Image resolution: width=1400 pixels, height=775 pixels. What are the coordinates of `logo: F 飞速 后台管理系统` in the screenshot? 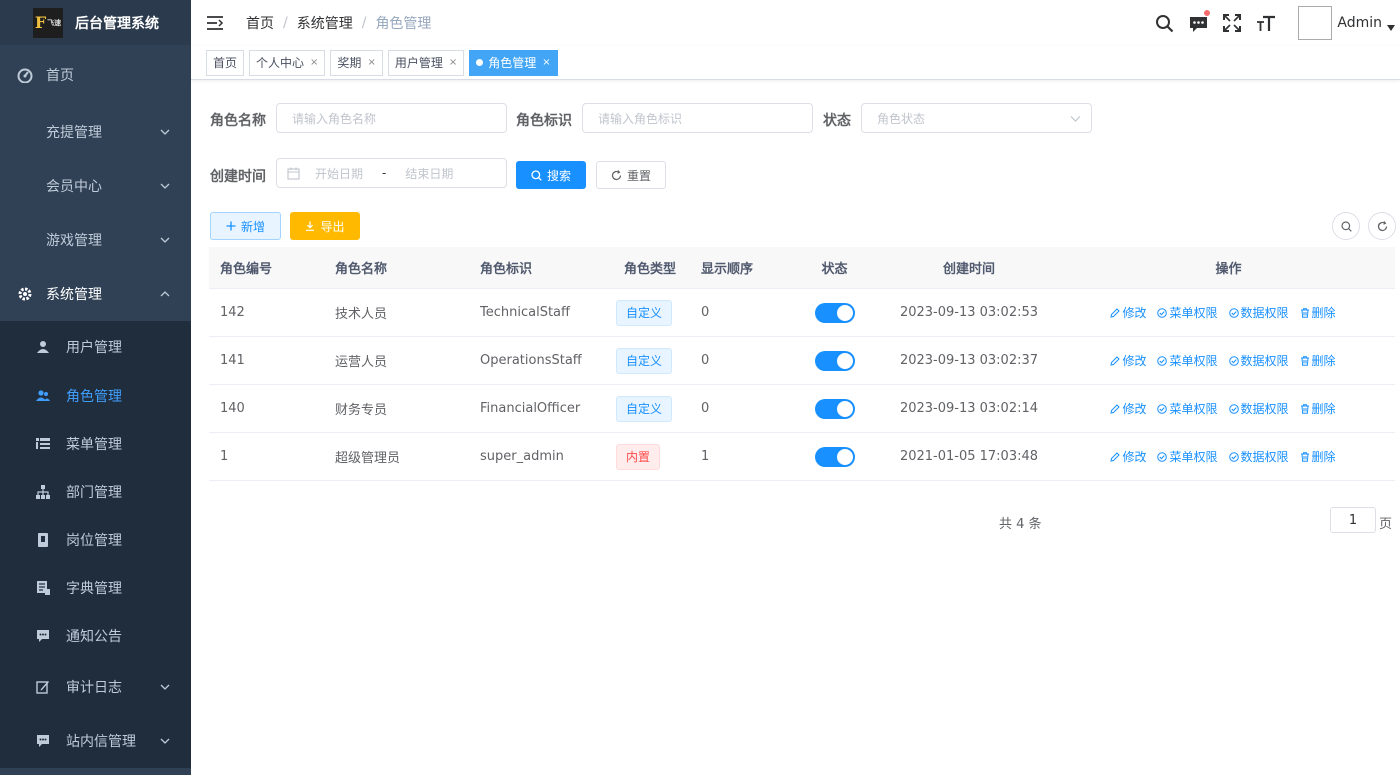 It's located at (95, 22).